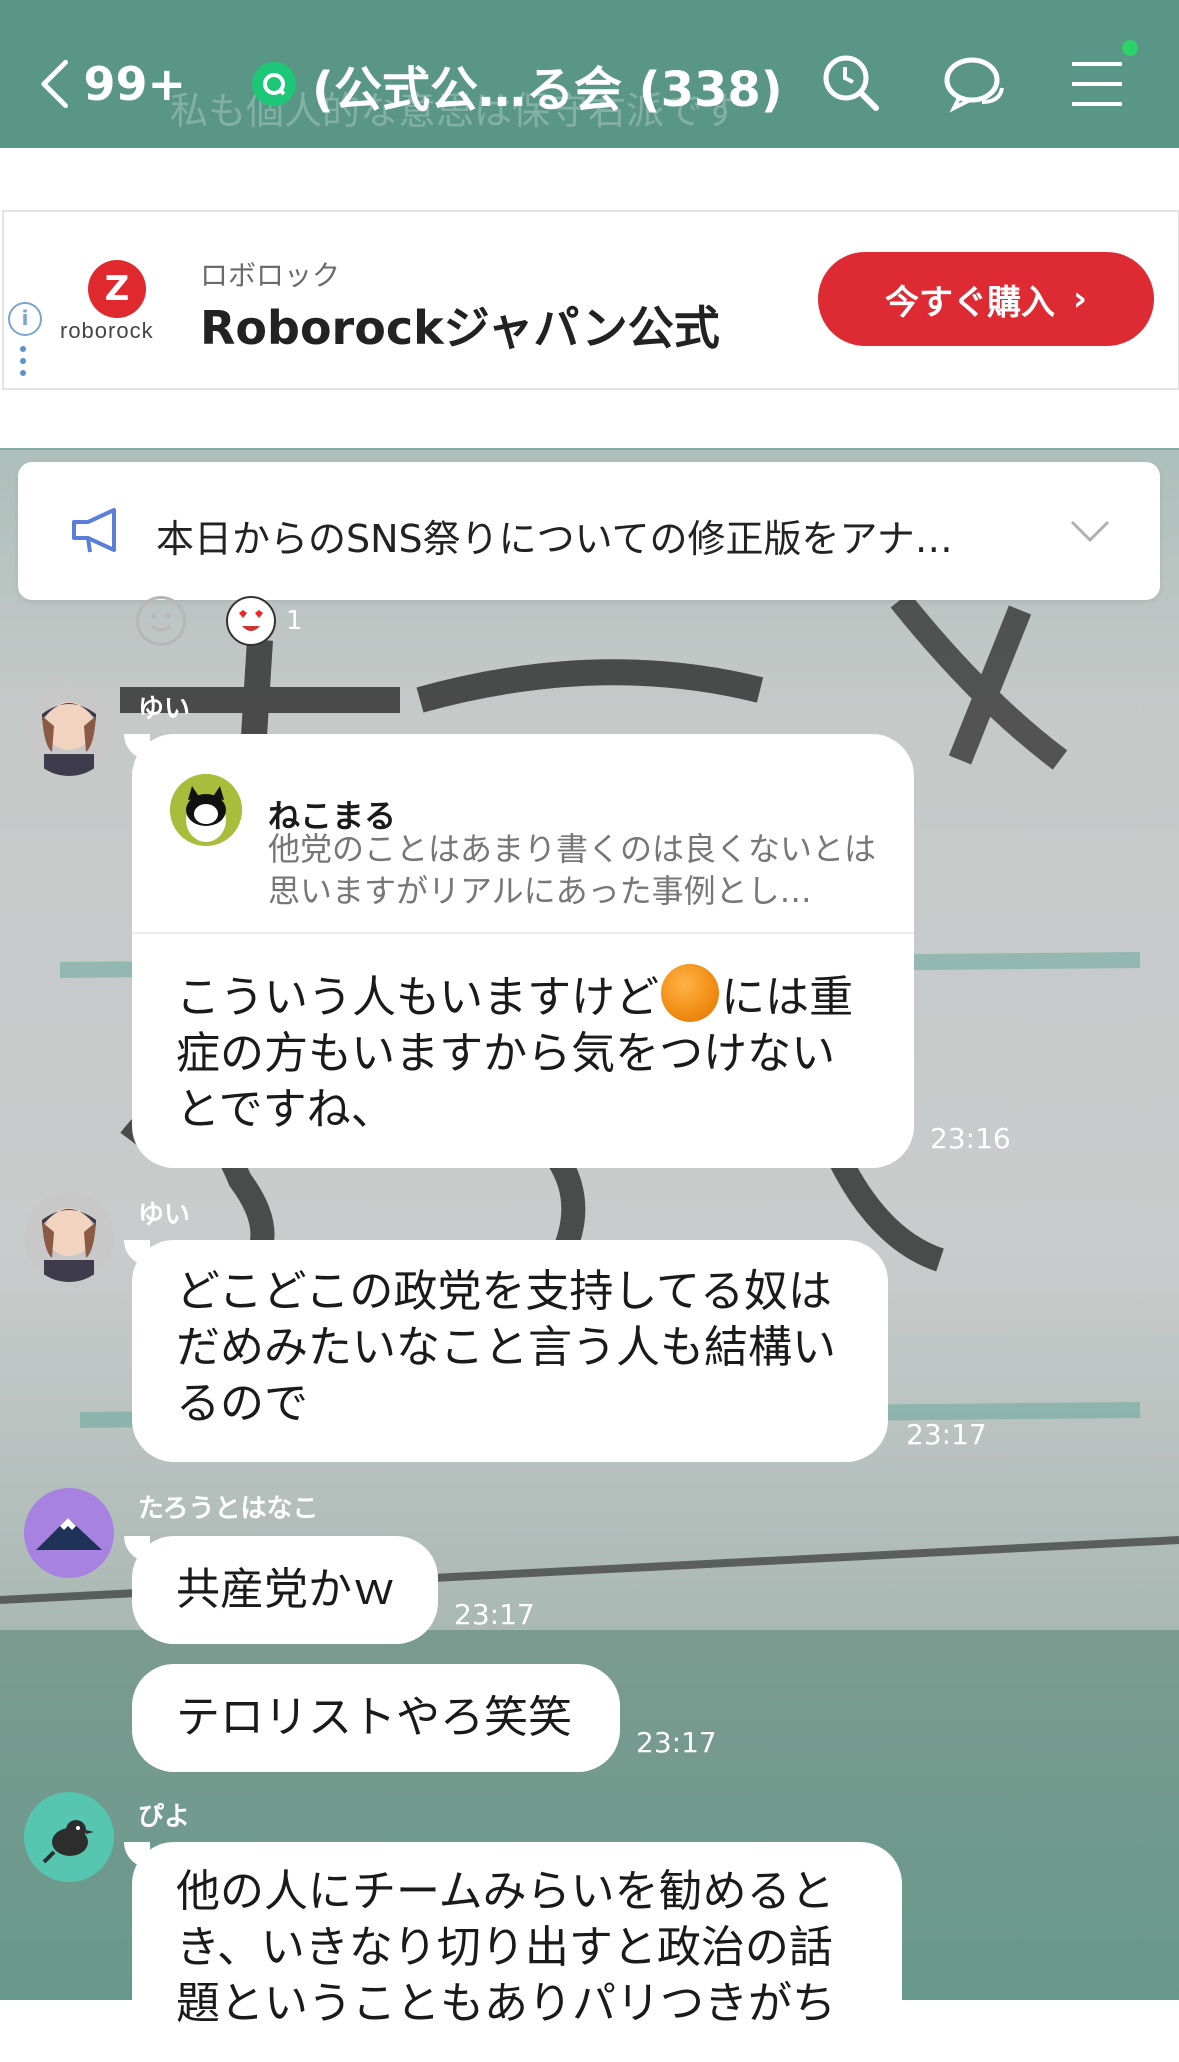  Describe the element at coordinates (506, 1053) in the screenshot. I see `message-text-line: 症の方もいますから気をつけない` at that location.